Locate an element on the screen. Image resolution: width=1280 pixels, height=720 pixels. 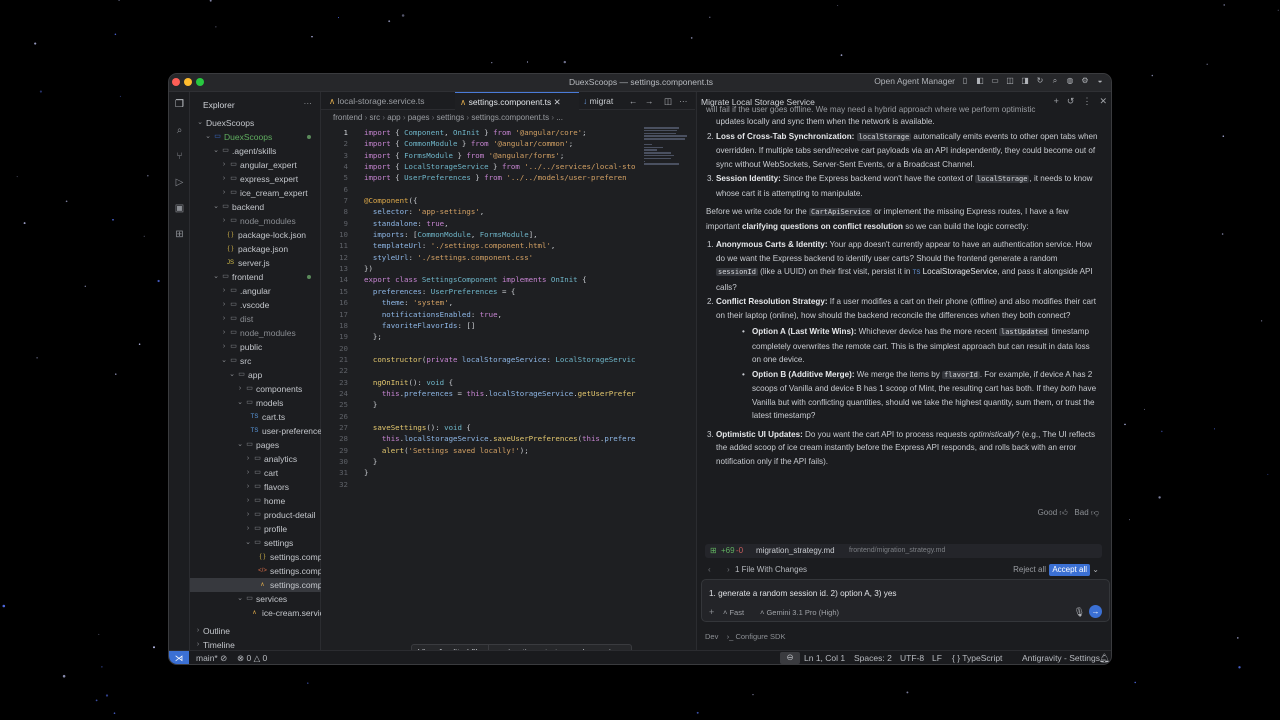
minimap is located at coordinates (666, 147).